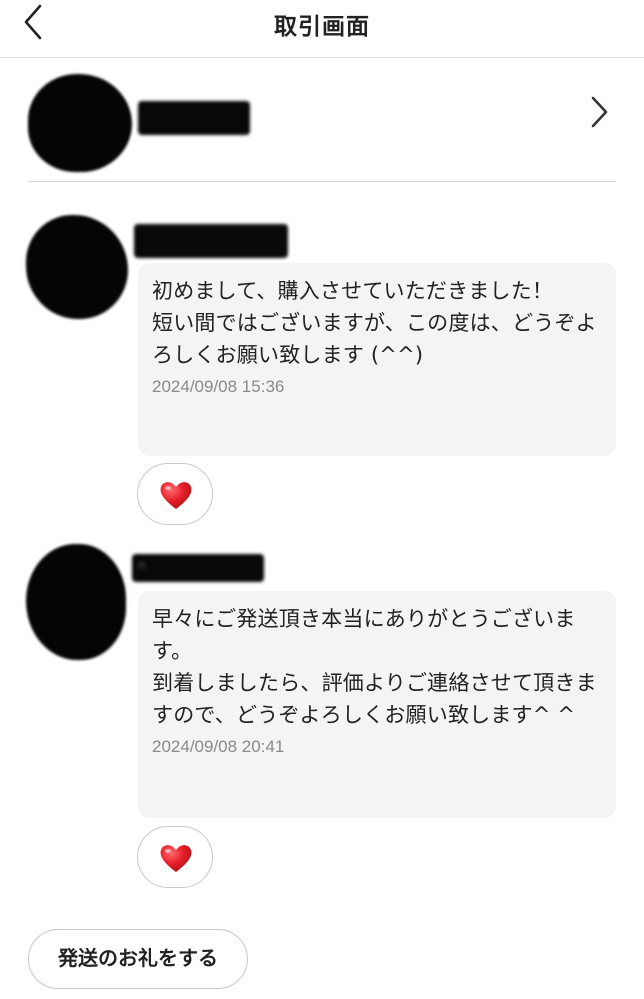  I want to click on chevron-right-icon, so click(599, 112).